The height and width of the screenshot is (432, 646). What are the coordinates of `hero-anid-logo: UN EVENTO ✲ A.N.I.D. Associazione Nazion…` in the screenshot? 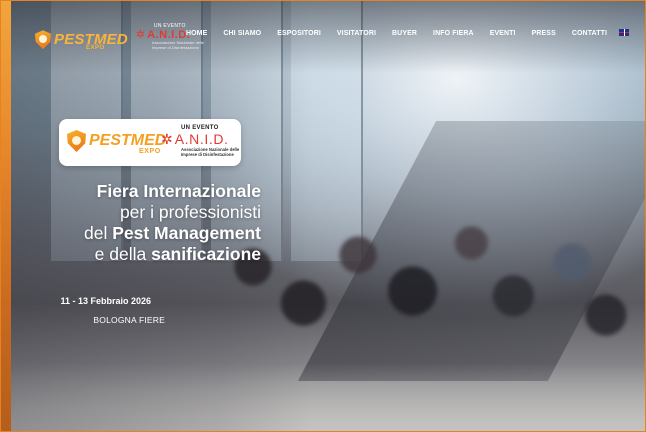 It's located at (206, 141).